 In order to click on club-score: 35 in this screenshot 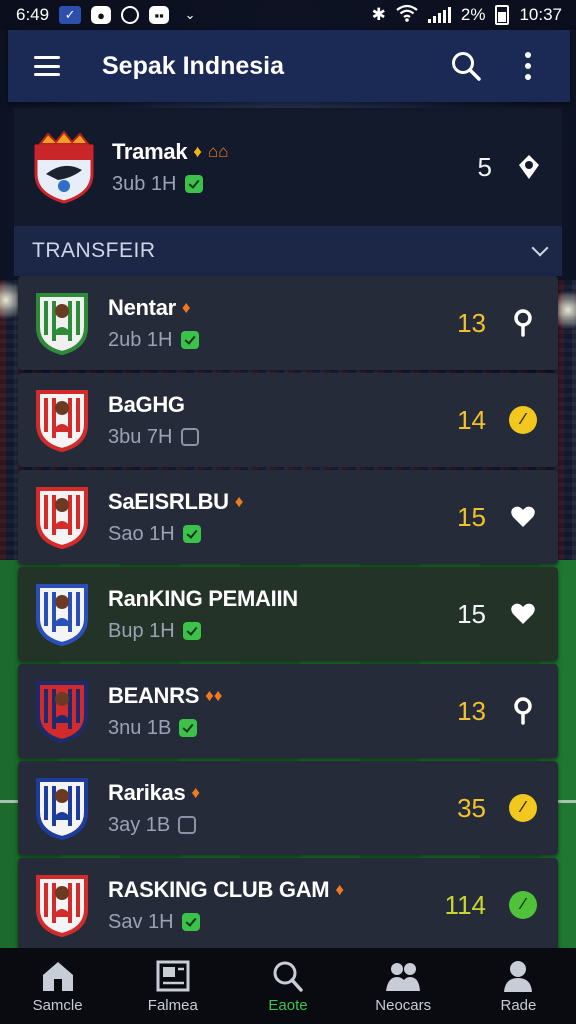, I will do `click(471, 807)`.